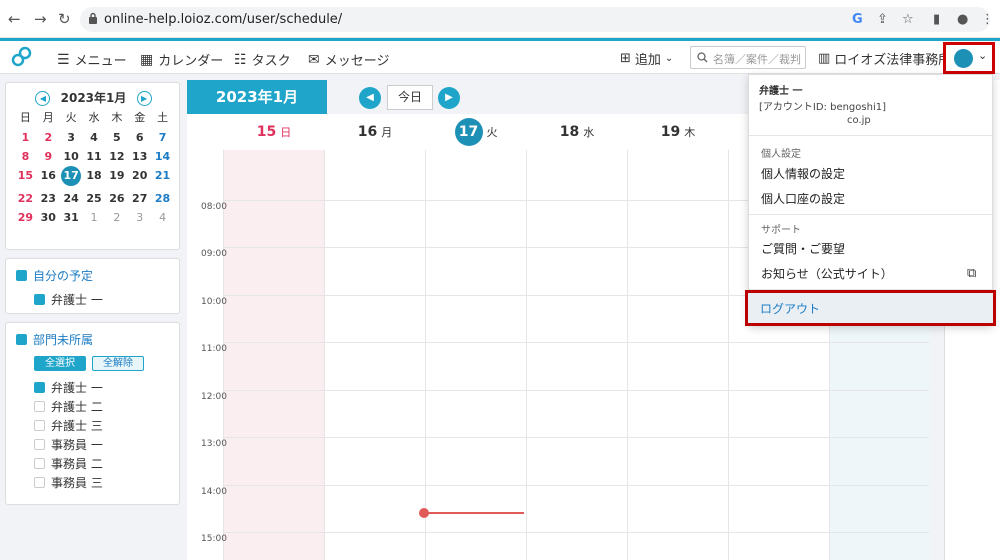 The image size is (1000, 560). What do you see at coordinates (40, 19) in the screenshot?
I see `forward-icon: →` at bounding box center [40, 19].